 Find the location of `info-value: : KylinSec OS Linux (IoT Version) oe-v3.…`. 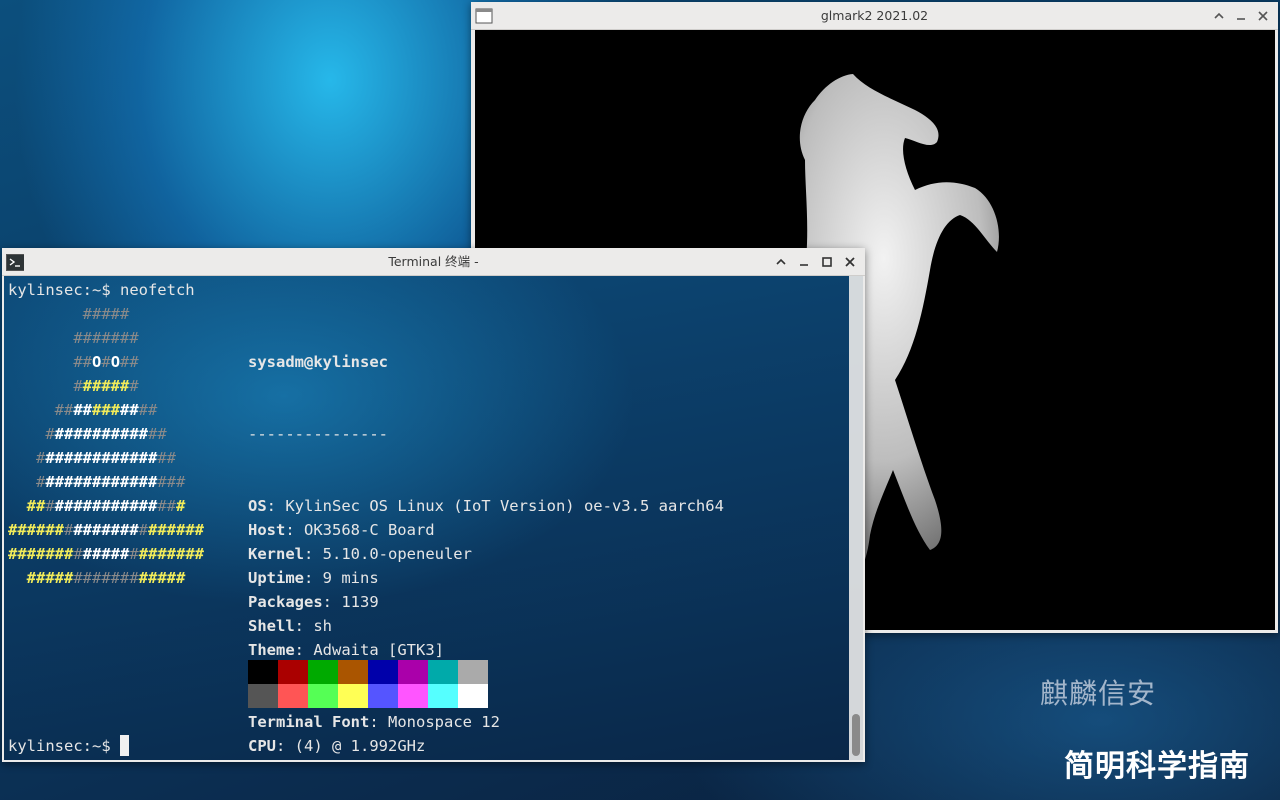

info-value: : KylinSec OS Linux (IoT Version) oe-v3.… is located at coordinates (495, 506).